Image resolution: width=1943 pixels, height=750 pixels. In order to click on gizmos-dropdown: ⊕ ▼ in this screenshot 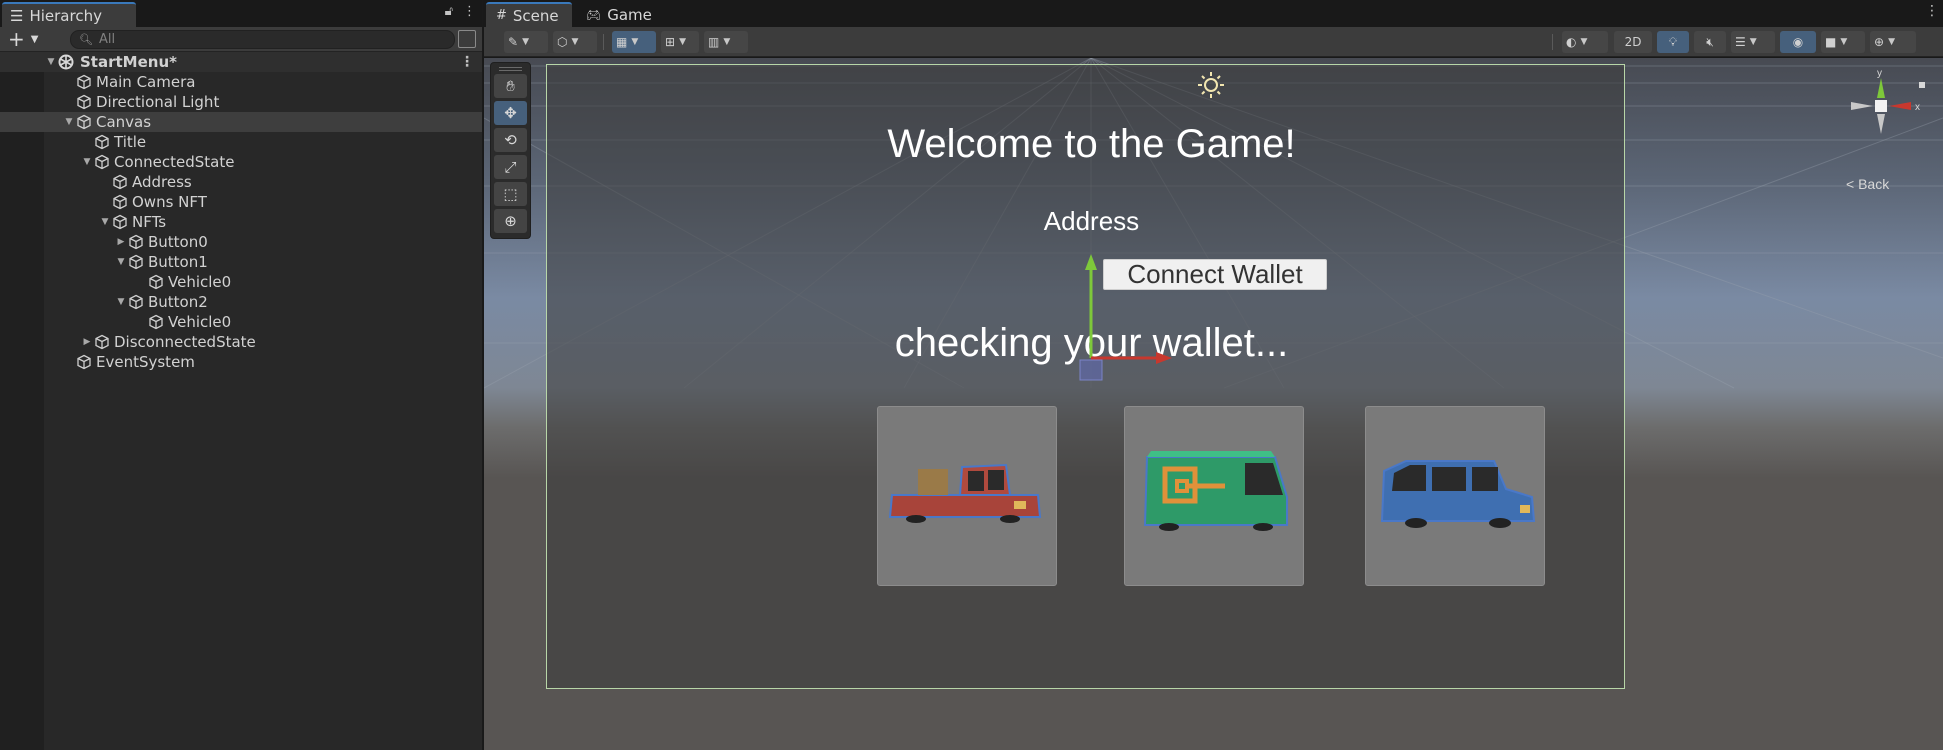, I will do `click(1893, 42)`.